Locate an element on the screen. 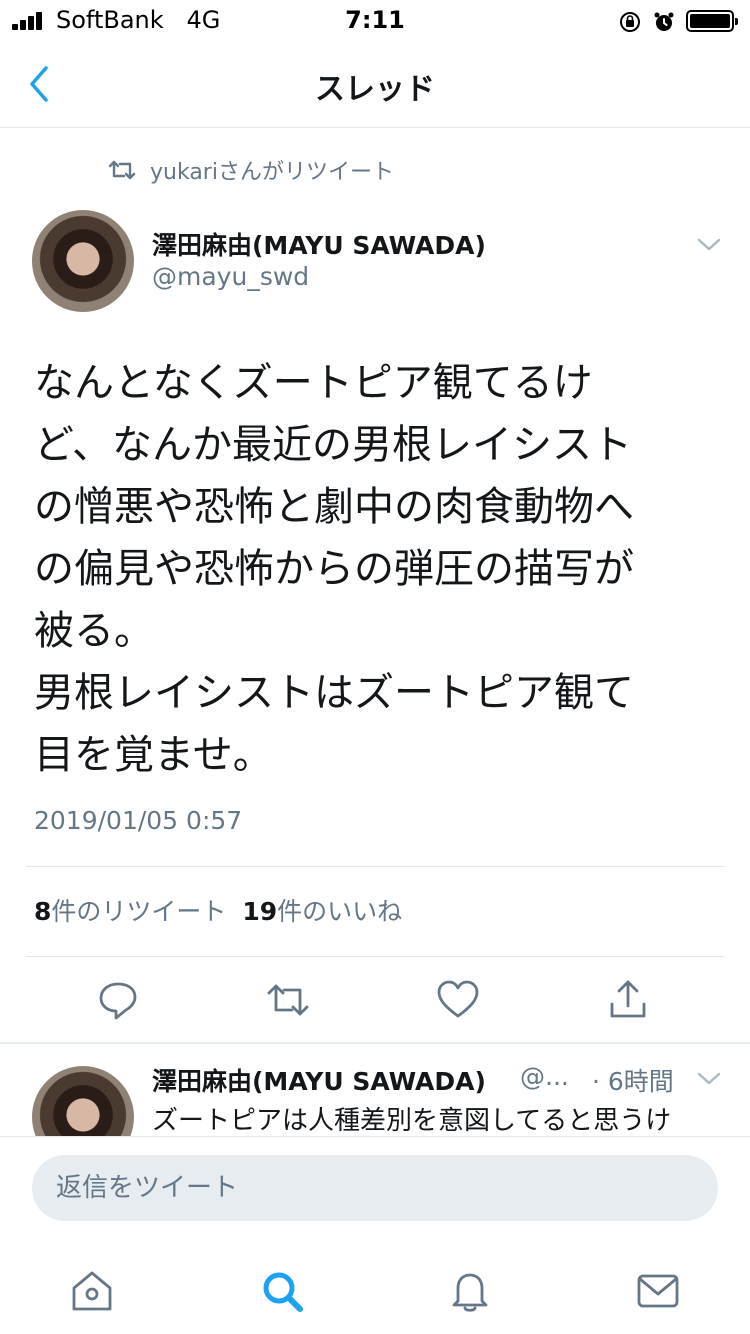  tweet-timestamp: 2019/01/05 0:57 is located at coordinates (138, 820).